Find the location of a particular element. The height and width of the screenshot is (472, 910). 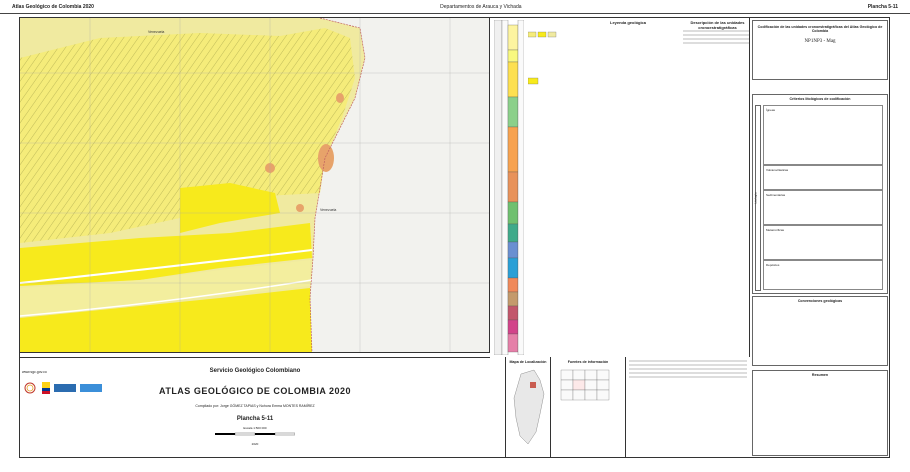

strat-chart is located at coordinates (509, 187).